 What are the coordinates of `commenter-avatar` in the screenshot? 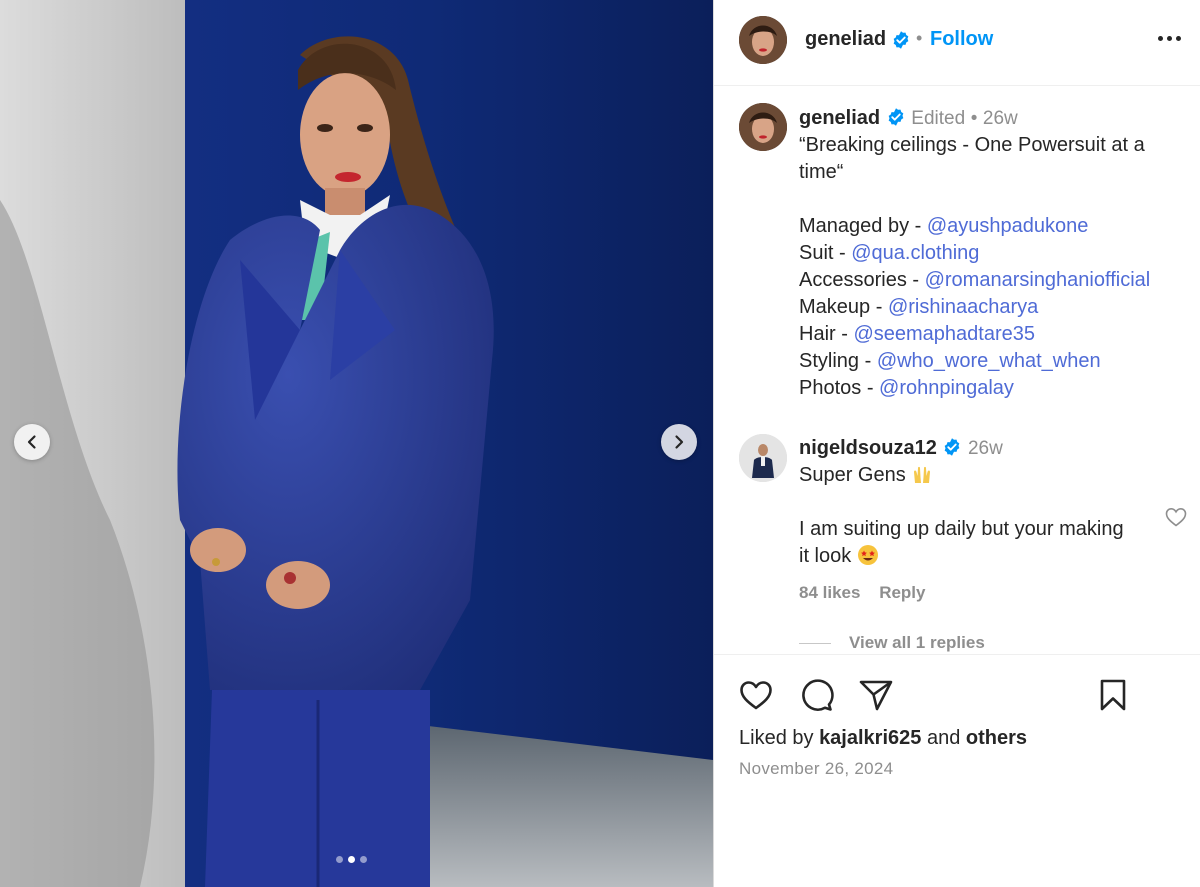 It's located at (763, 458).